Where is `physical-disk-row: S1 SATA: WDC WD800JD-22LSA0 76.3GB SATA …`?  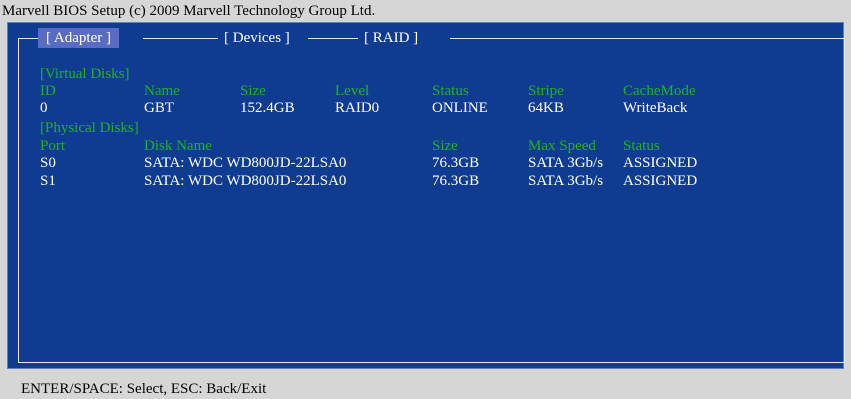 physical-disk-row: S1 SATA: WDC WD800JD-22LSA0 76.3GB SATA … is located at coordinates (426, 181).